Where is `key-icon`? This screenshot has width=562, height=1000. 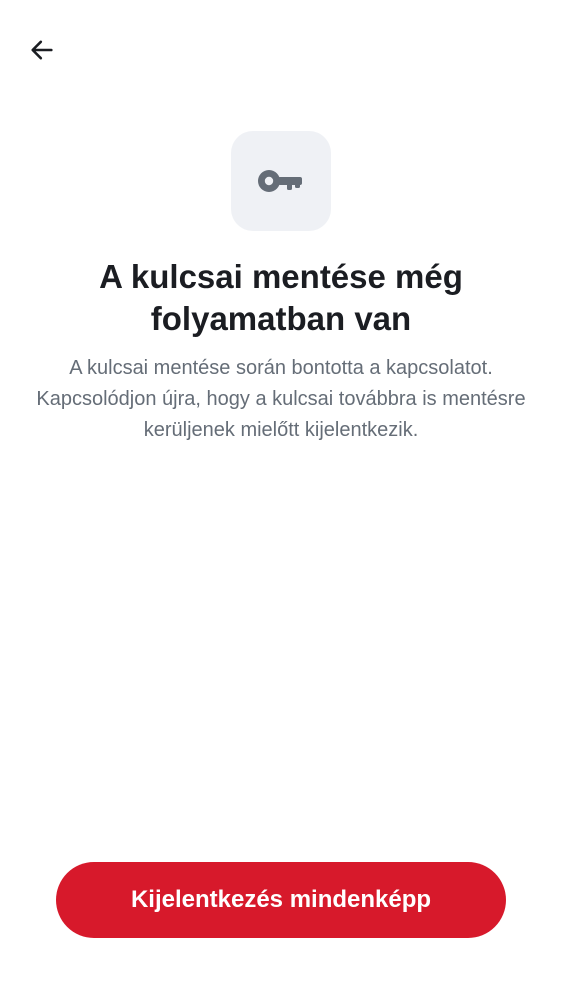 key-icon is located at coordinates (280, 181).